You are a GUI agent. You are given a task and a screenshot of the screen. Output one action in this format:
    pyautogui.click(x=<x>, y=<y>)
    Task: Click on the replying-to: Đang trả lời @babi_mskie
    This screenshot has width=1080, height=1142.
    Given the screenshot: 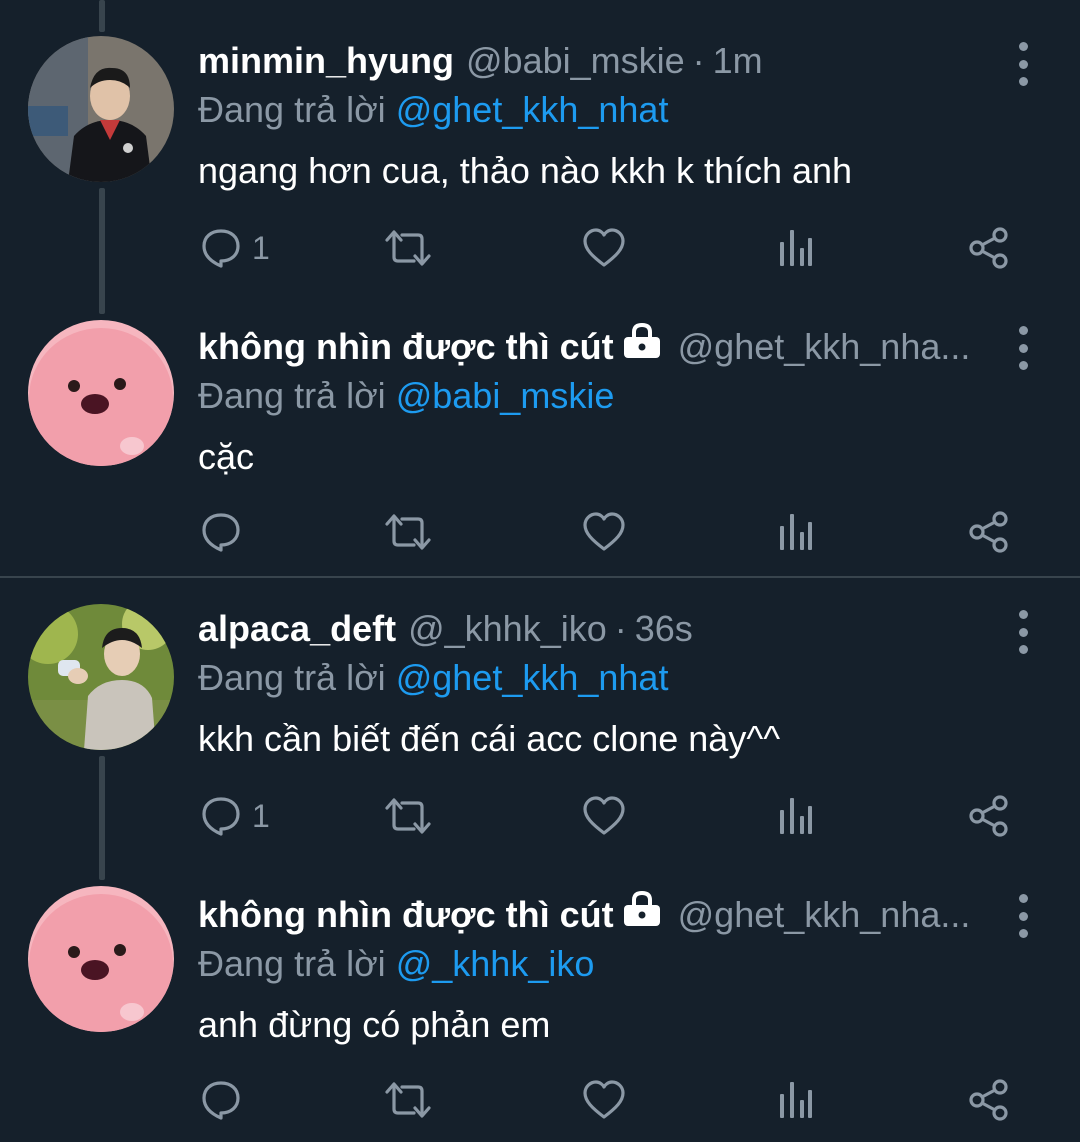 What is the action you would take?
    pyautogui.click(x=609, y=396)
    